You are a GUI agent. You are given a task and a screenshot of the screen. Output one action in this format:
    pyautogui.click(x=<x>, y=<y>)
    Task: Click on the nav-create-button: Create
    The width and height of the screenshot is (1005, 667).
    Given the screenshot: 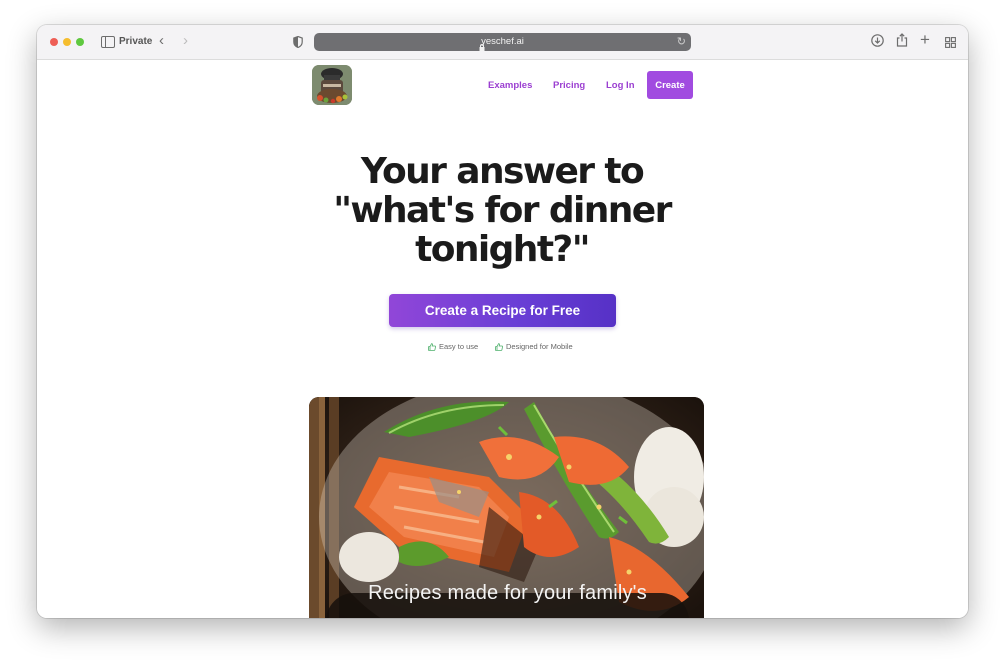 What is the action you would take?
    pyautogui.click(x=670, y=85)
    